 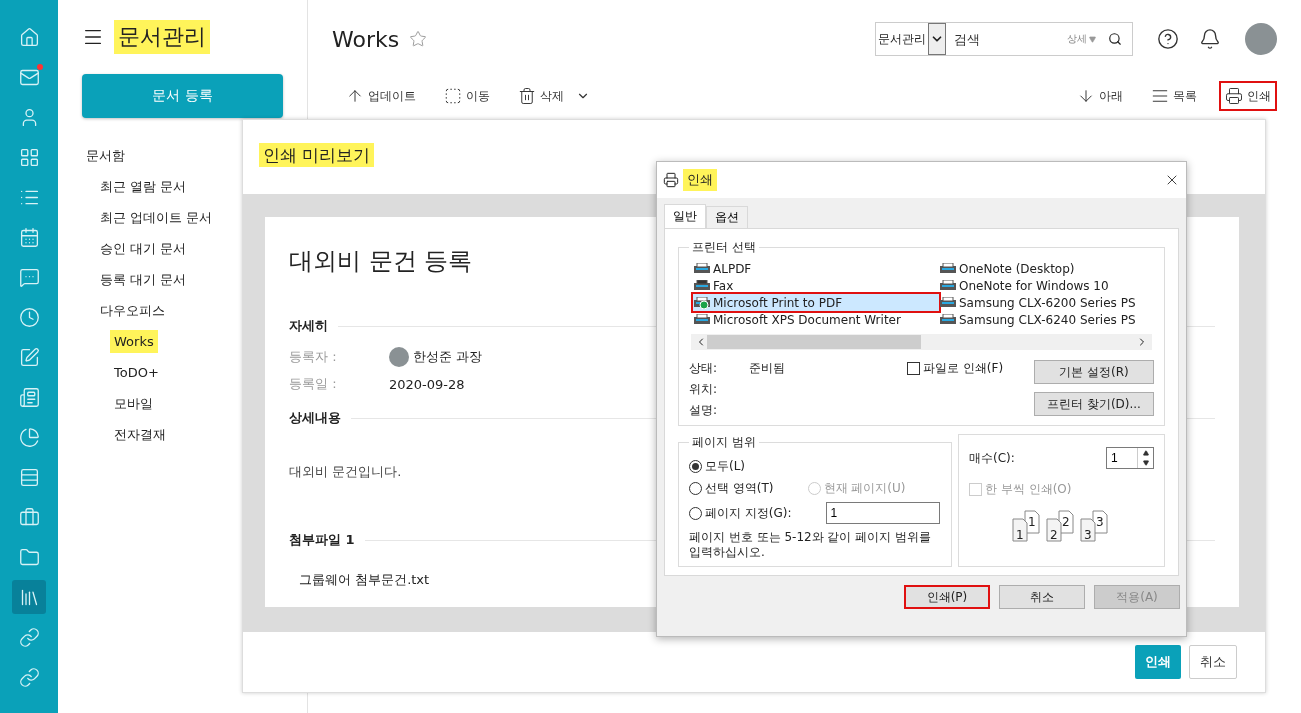 I want to click on caret-icon, so click(x=1092, y=39).